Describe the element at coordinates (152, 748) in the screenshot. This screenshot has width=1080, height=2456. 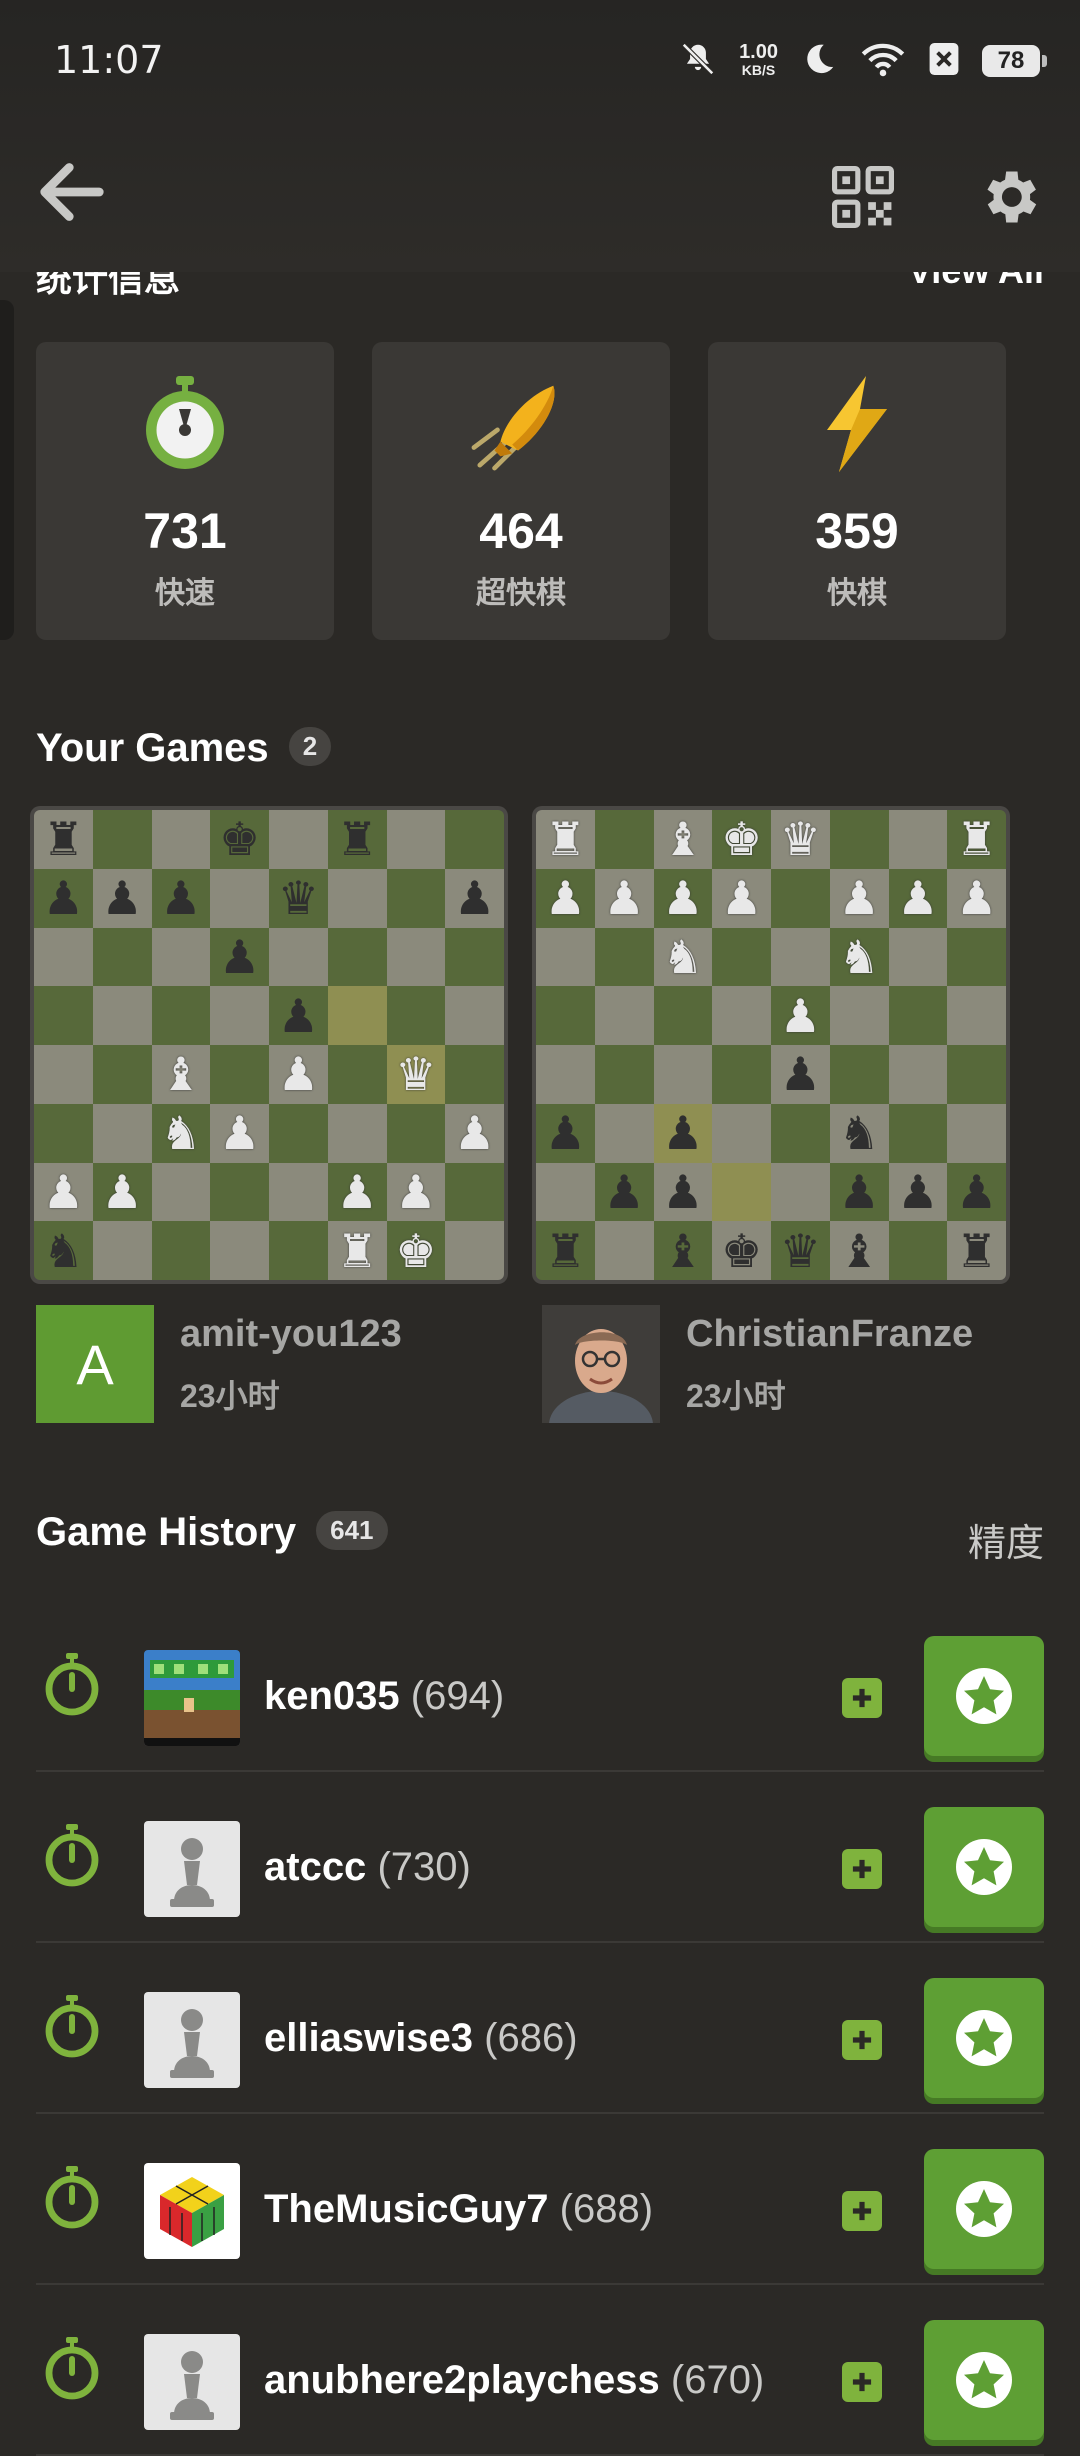
I see `your-games-title: Your Games` at that location.